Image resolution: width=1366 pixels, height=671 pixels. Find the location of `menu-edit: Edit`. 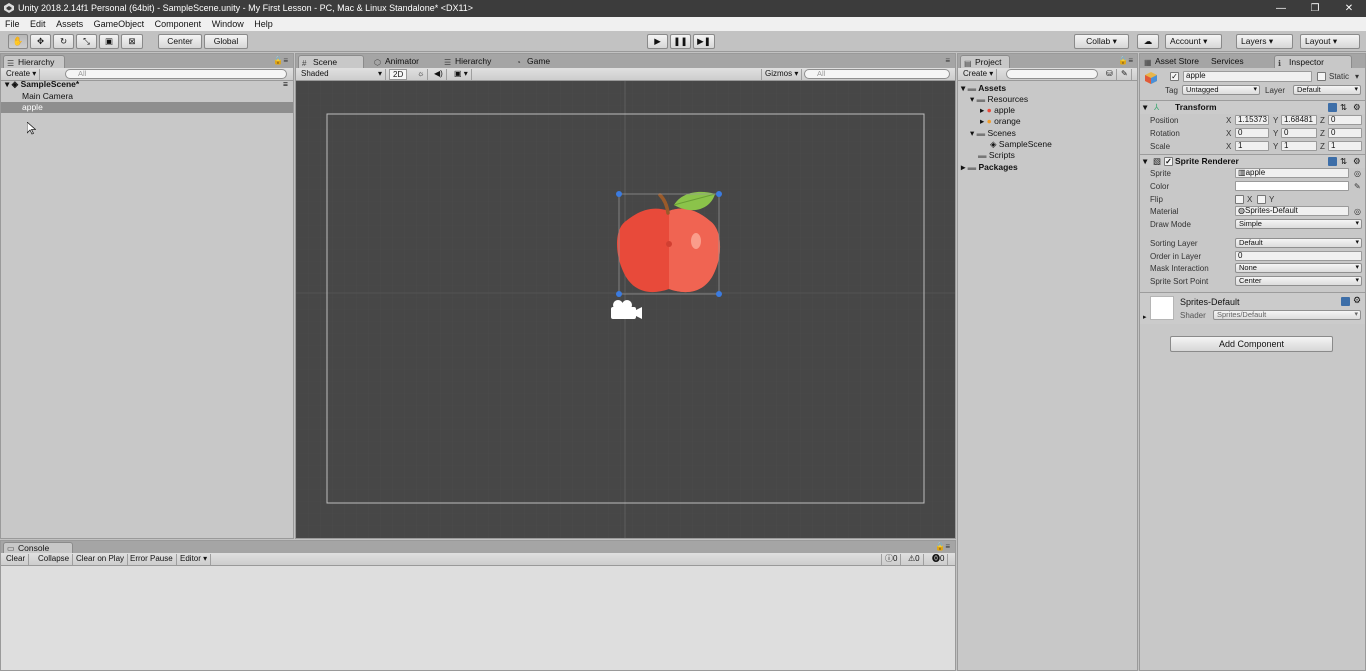

menu-edit: Edit is located at coordinates (38, 24).